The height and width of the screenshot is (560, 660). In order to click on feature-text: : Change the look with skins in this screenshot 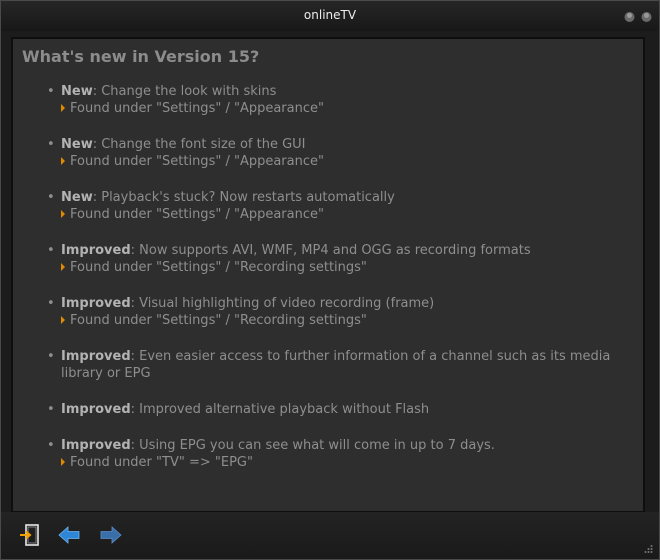, I will do `click(184, 91)`.